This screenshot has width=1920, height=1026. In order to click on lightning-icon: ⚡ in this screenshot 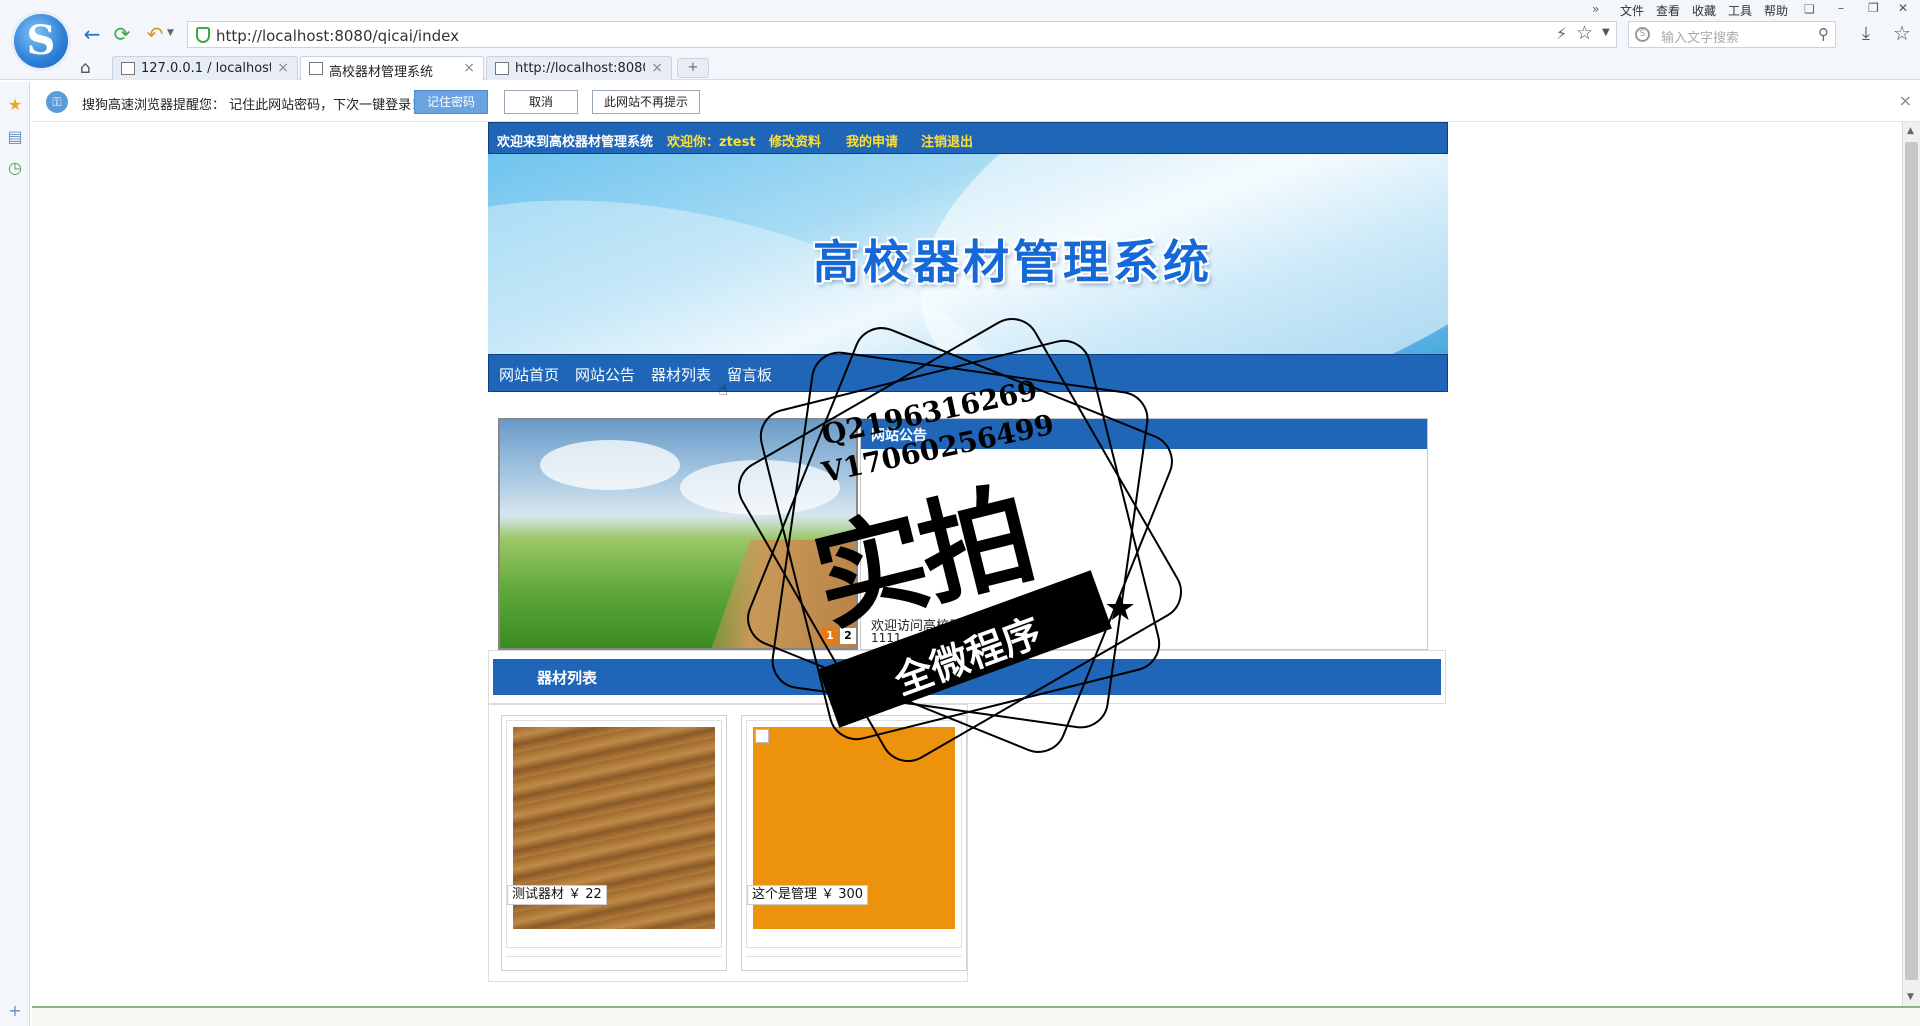, I will do `click(1561, 33)`.